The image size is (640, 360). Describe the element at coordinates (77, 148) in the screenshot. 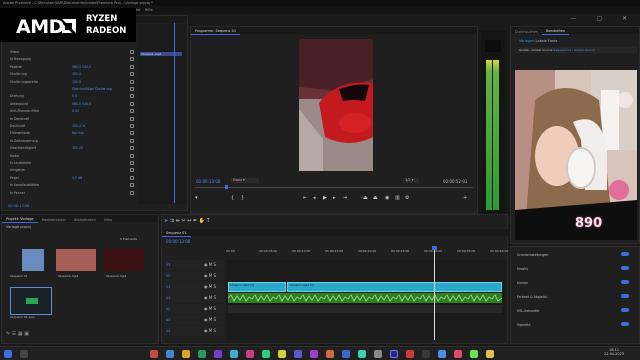

I see `effect-row-value: 100,00` at that location.